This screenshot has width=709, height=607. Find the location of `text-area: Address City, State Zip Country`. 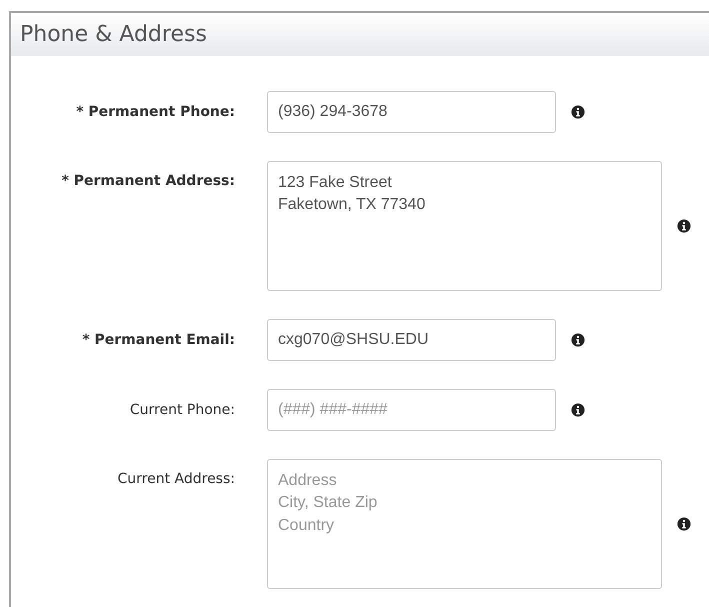

text-area: Address City, State Zip Country is located at coordinates (464, 524).